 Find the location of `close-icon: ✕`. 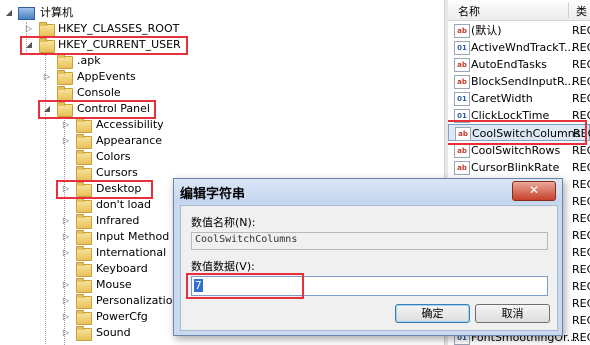

close-icon: ✕ is located at coordinates (534, 191).